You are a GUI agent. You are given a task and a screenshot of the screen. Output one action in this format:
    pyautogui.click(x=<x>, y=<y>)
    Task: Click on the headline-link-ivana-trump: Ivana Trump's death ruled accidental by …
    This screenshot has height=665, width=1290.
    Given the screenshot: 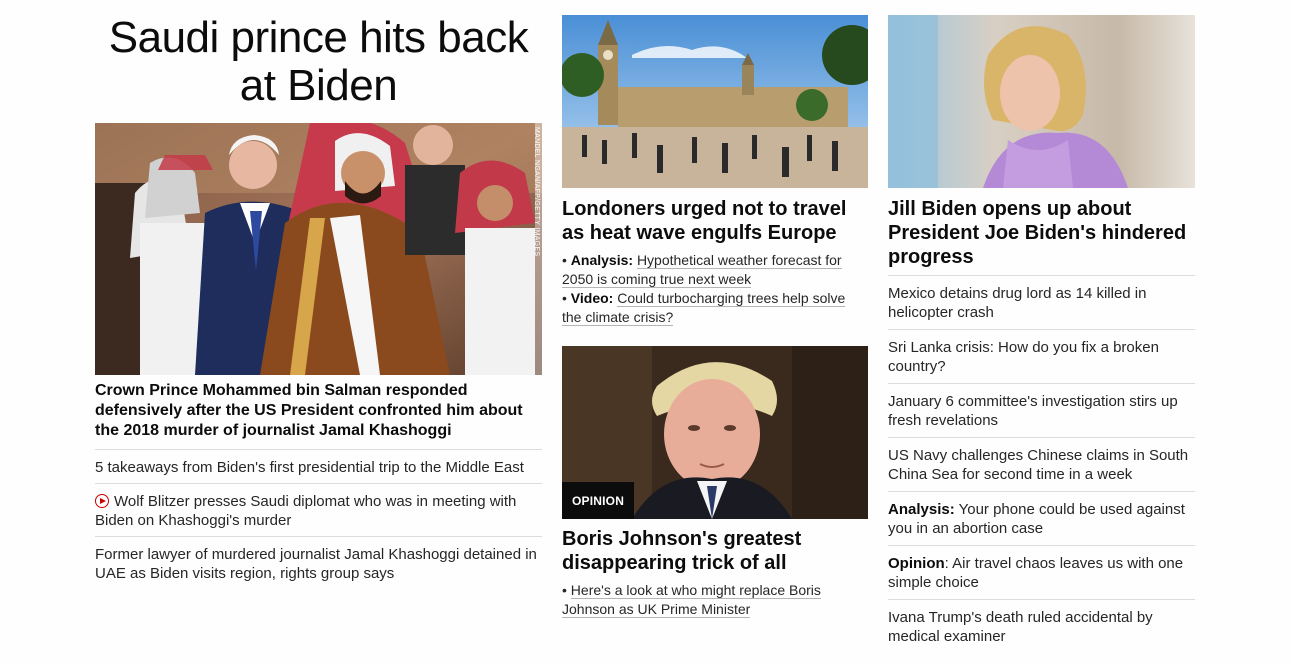 What is the action you would take?
    pyautogui.click(x=1041, y=626)
    